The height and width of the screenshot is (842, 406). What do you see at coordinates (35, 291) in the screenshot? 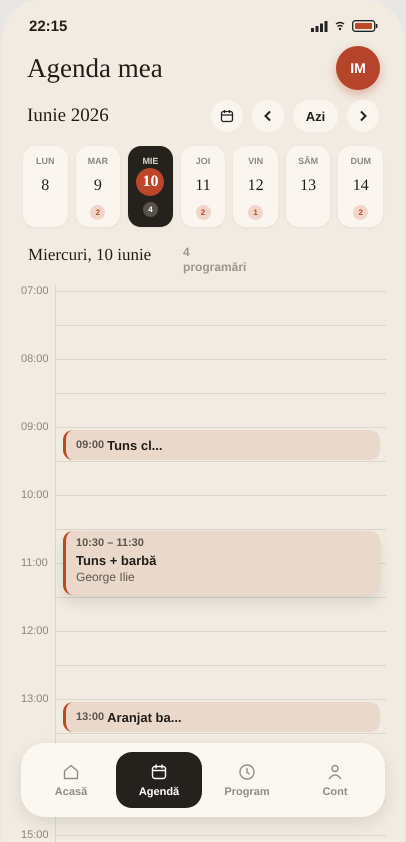
I see `hour-label: 07:00` at bounding box center [35, 291].